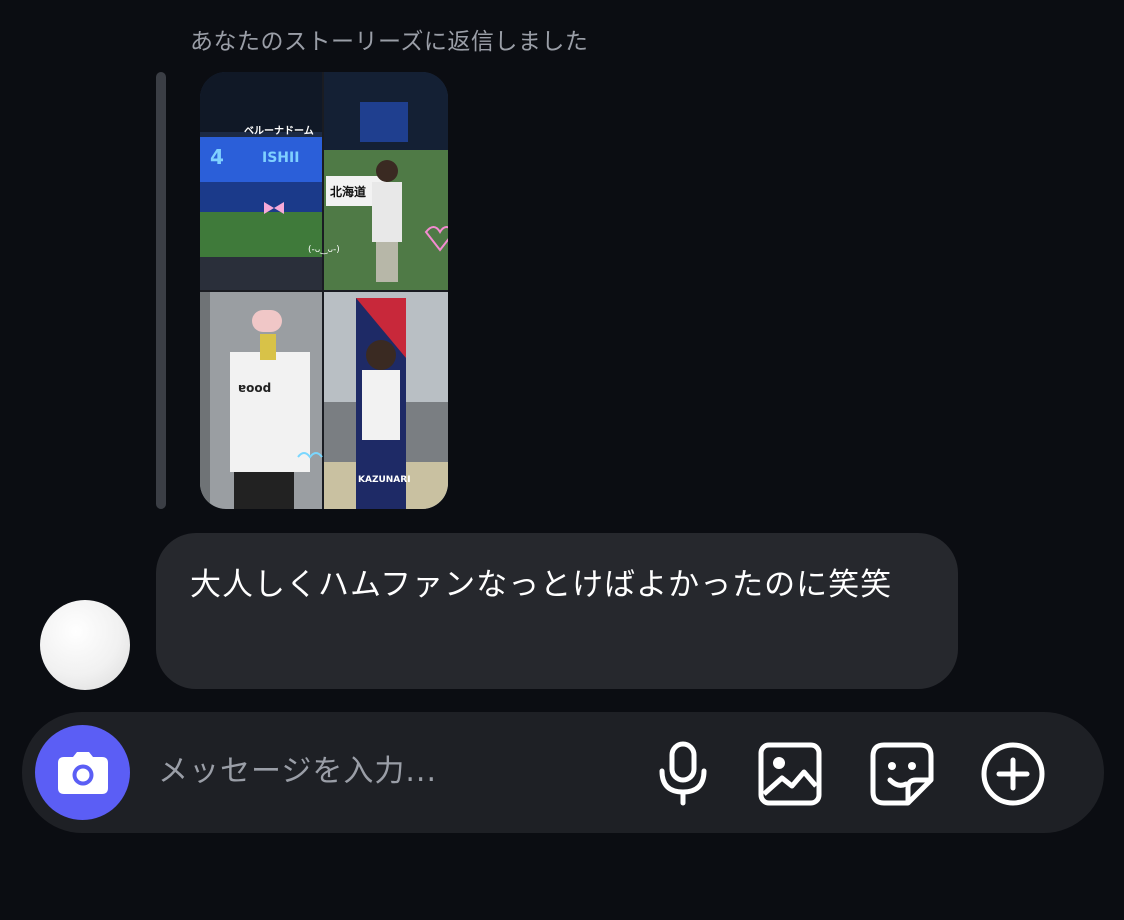 This screenshot has width=1124, height=920. I want to click on microphone-button, so click(683, 774).